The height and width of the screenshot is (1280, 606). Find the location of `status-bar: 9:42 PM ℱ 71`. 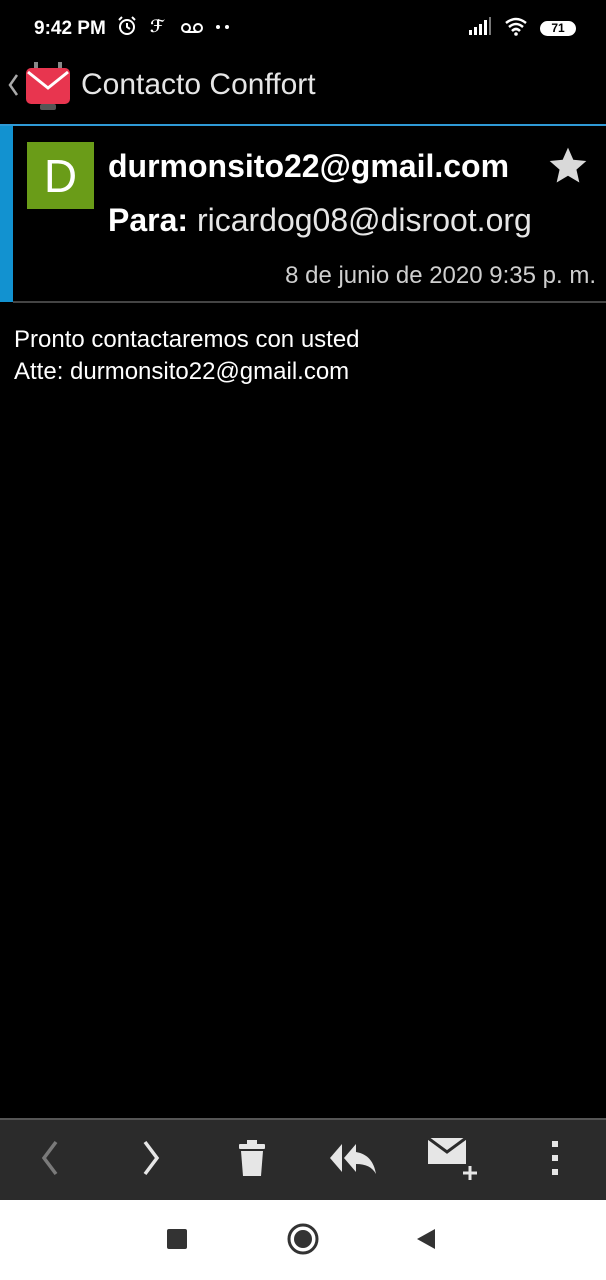

status-bar: 9:42 PM ℱ 71 is located at coordinates (303, 23).